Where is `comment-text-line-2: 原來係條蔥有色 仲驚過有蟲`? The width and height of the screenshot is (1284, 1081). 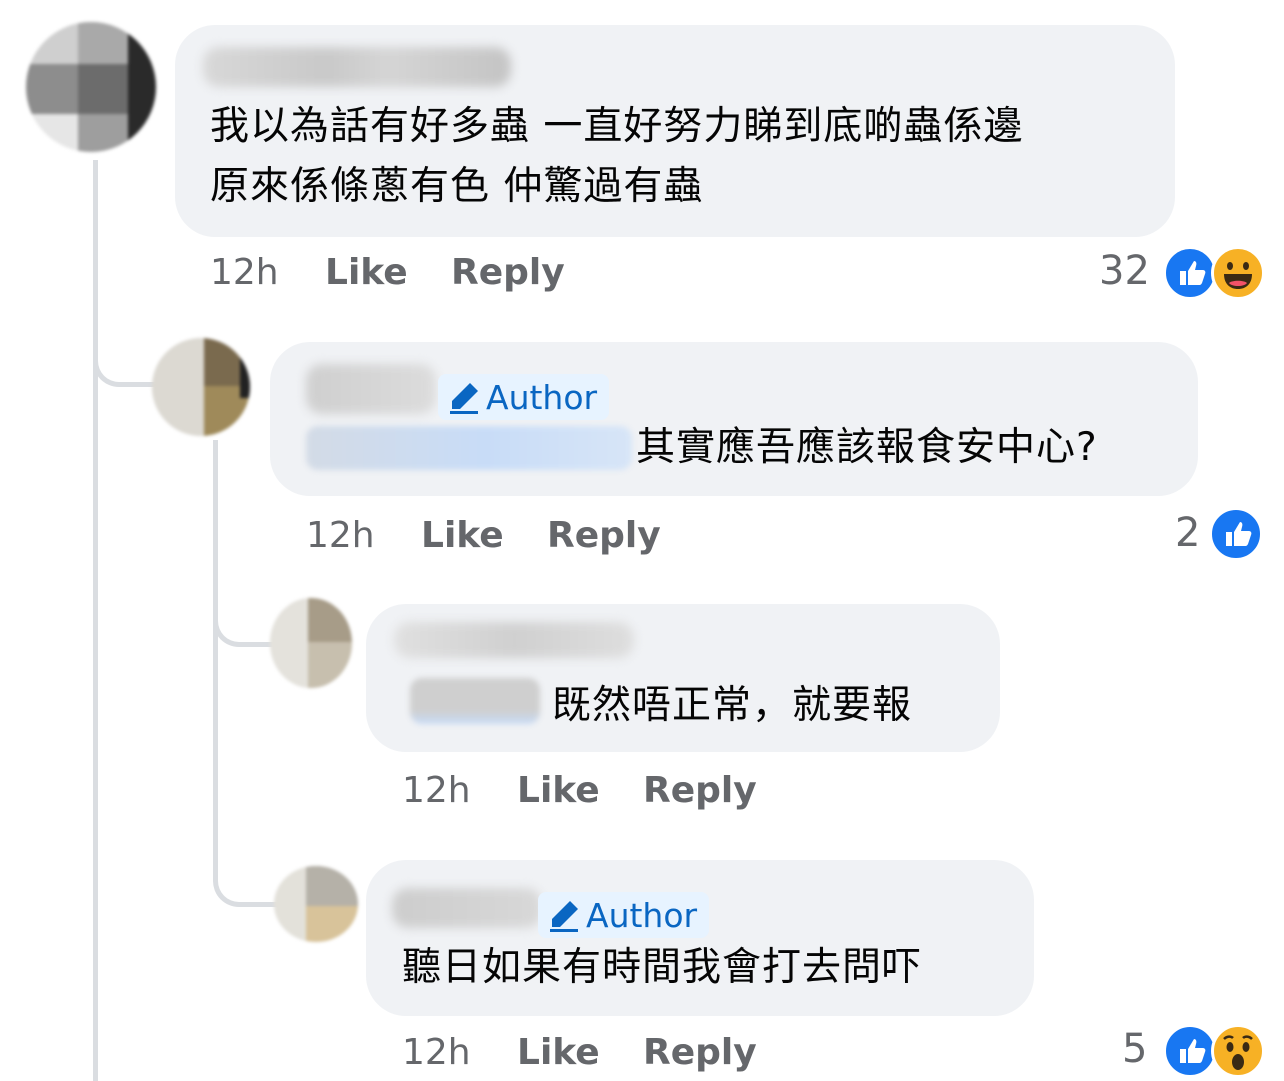
comment-text-line-2: 原來係條蔥有色 仲驚過有蟲 is located at coordinates (457, 186).